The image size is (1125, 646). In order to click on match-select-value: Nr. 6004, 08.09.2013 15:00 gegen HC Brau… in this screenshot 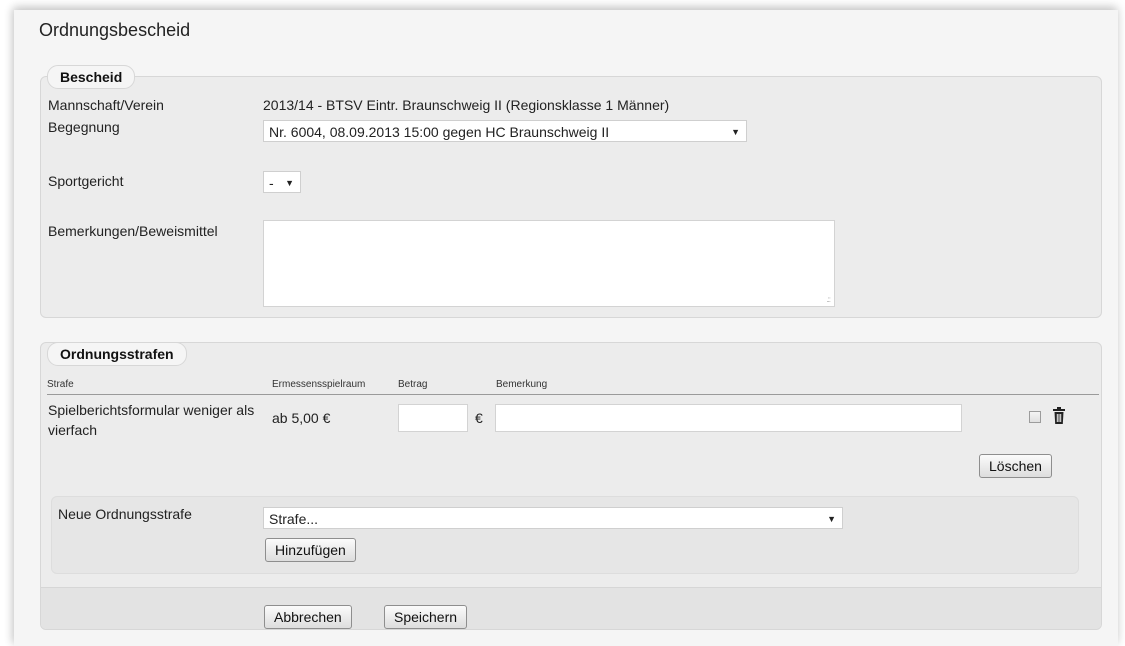, I will do `click(439, 132)`.